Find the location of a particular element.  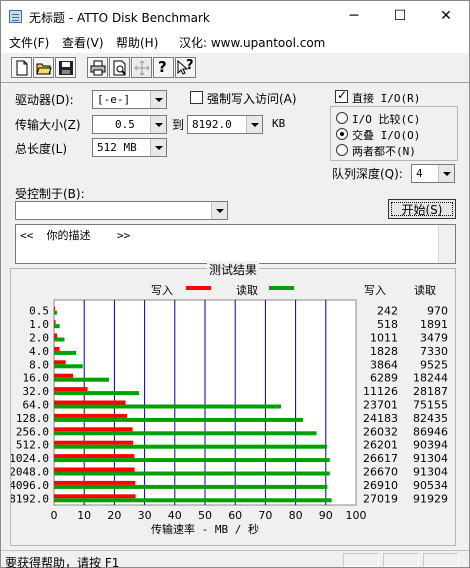

x-axis-label: 传输速率 - MB / 秒 is located at coordinates (205, 529).